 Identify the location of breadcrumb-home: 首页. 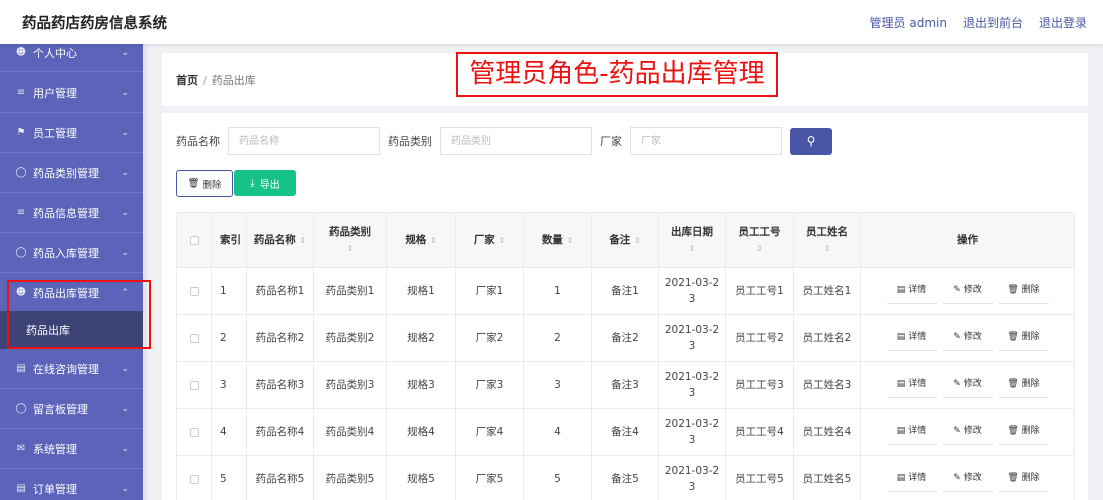
(187, 80).